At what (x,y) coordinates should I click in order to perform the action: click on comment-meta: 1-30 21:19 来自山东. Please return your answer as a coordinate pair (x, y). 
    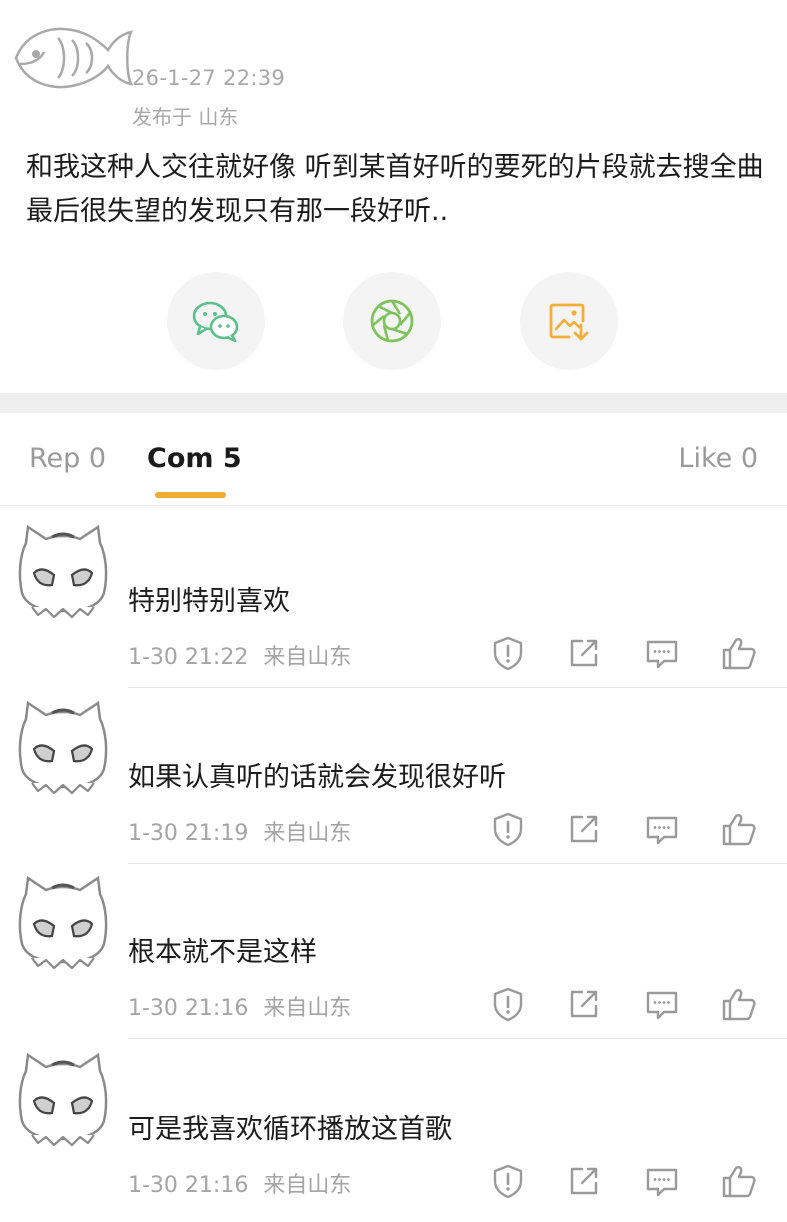
    Looking at the image, I should click on (239, 831).